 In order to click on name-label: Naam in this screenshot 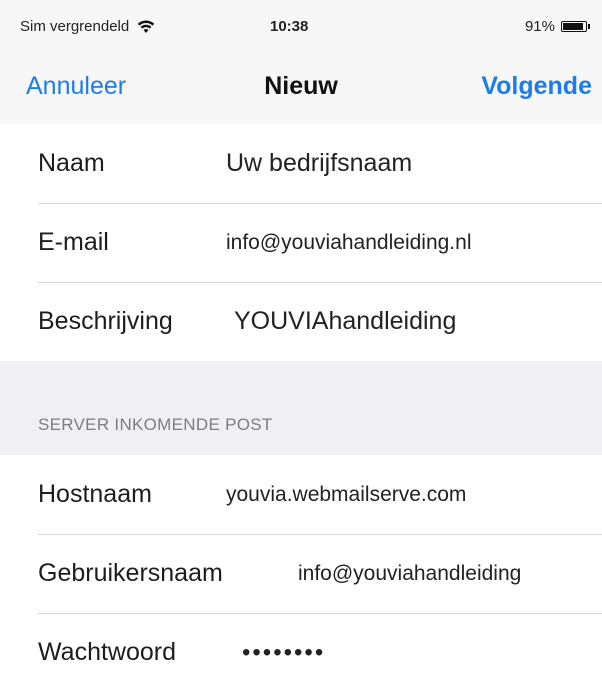, I will do `click(71, 163)`.